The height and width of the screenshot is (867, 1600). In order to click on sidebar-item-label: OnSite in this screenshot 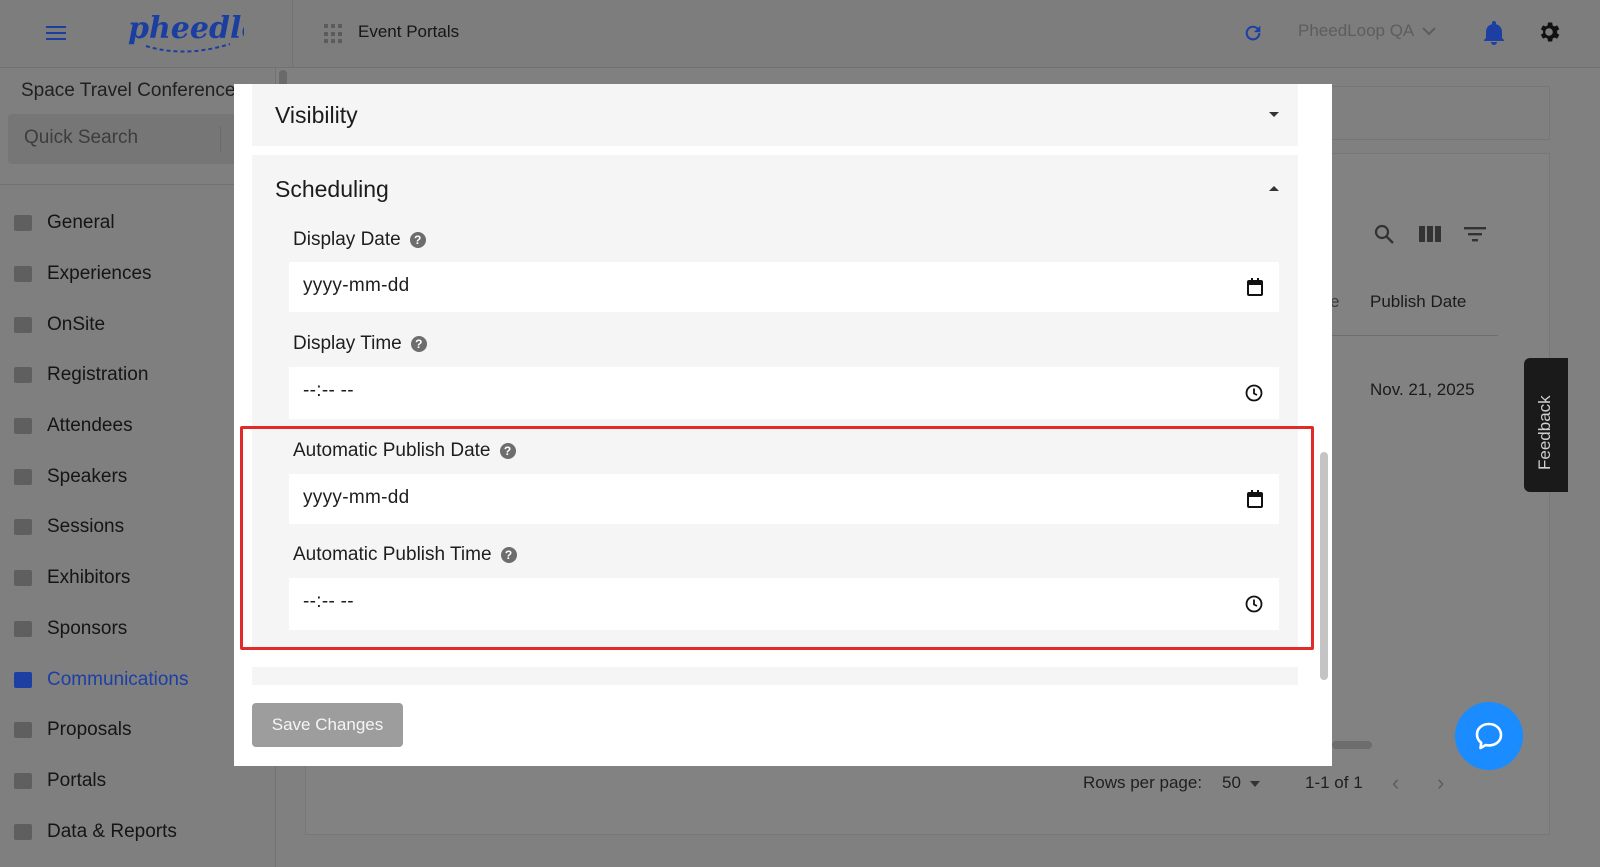, I will do `click(76, 324)`.